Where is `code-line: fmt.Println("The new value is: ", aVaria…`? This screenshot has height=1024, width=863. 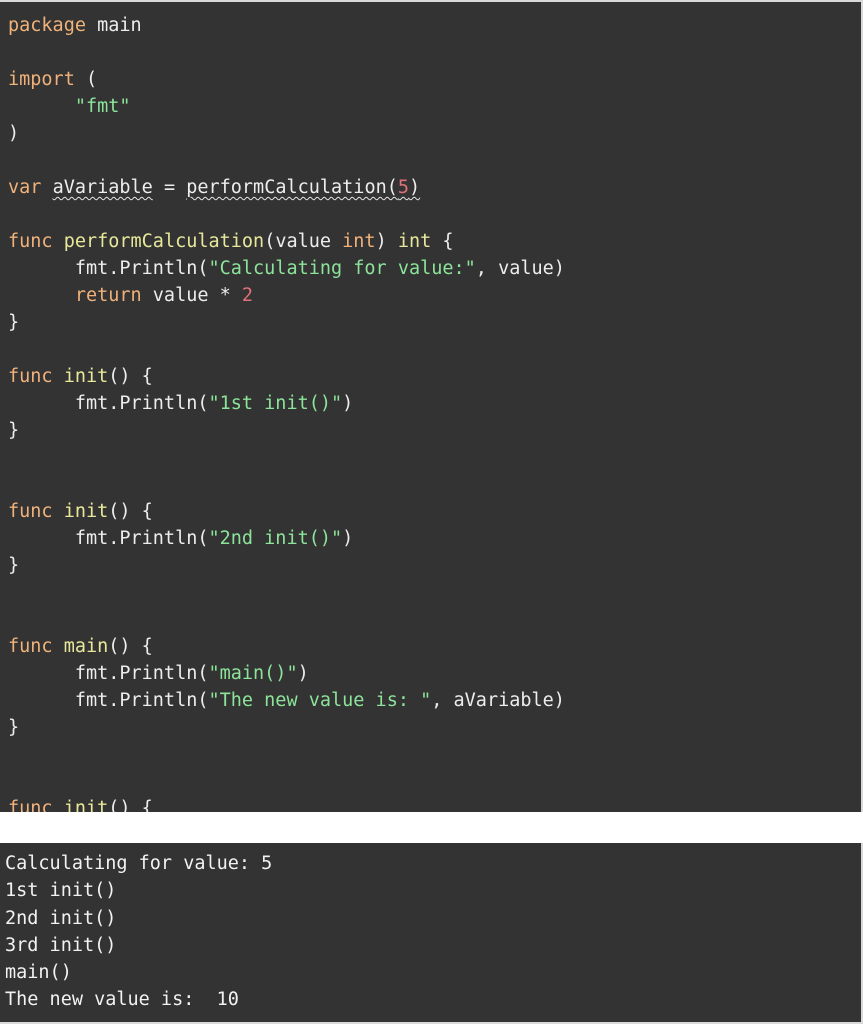
code-line: fmt.Println("The new value is: ", aVaria… is located at coordinates (434, 700).